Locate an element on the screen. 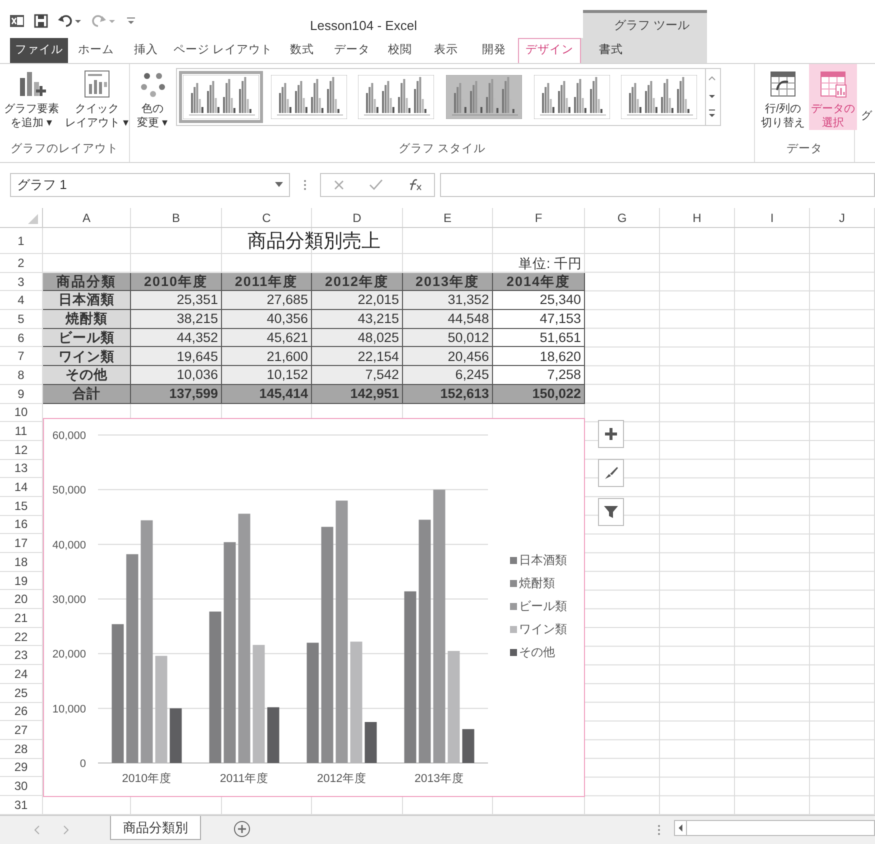 This screenshot has height=844, width=875. horizontal-scrollbar is located at coordinates (774, 828).